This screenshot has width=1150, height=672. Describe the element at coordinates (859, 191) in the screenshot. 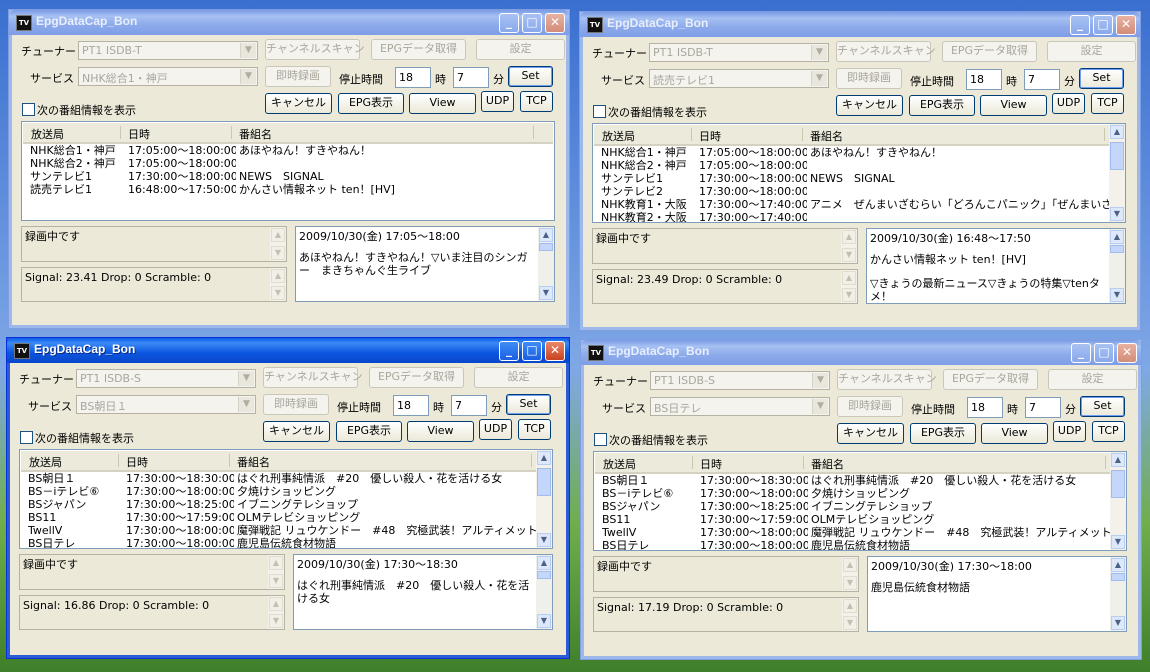

I see `list-item: サンテレビ2 17:30:00～18:00:00` at that location.